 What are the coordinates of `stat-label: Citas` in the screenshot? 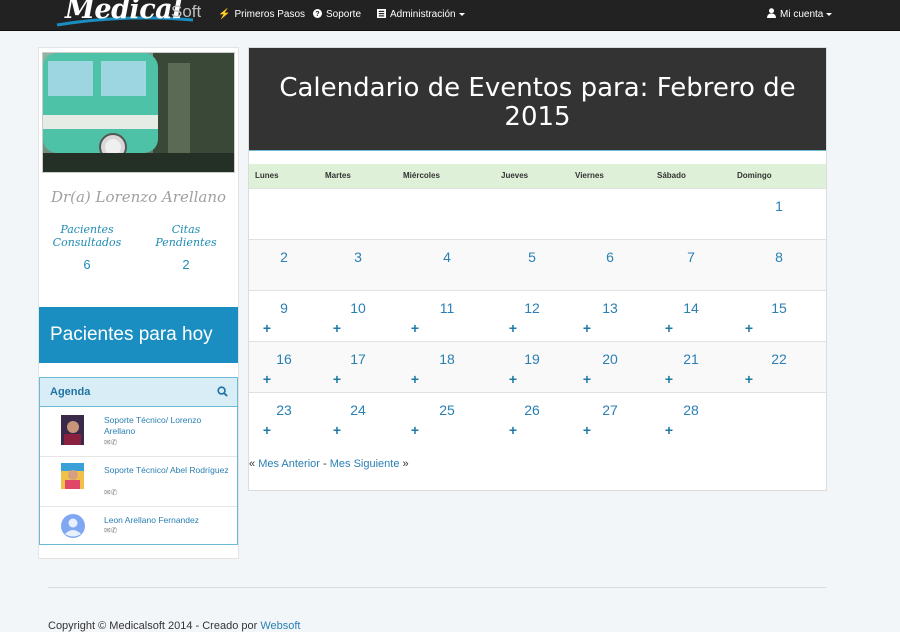 It's located at (186, 229).